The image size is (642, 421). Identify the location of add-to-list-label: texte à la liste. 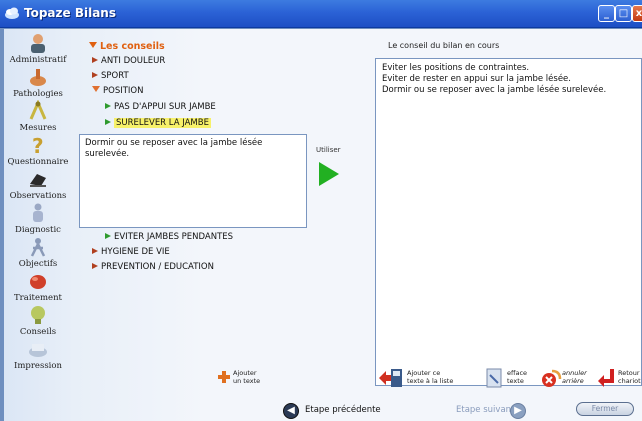
(430, 381).